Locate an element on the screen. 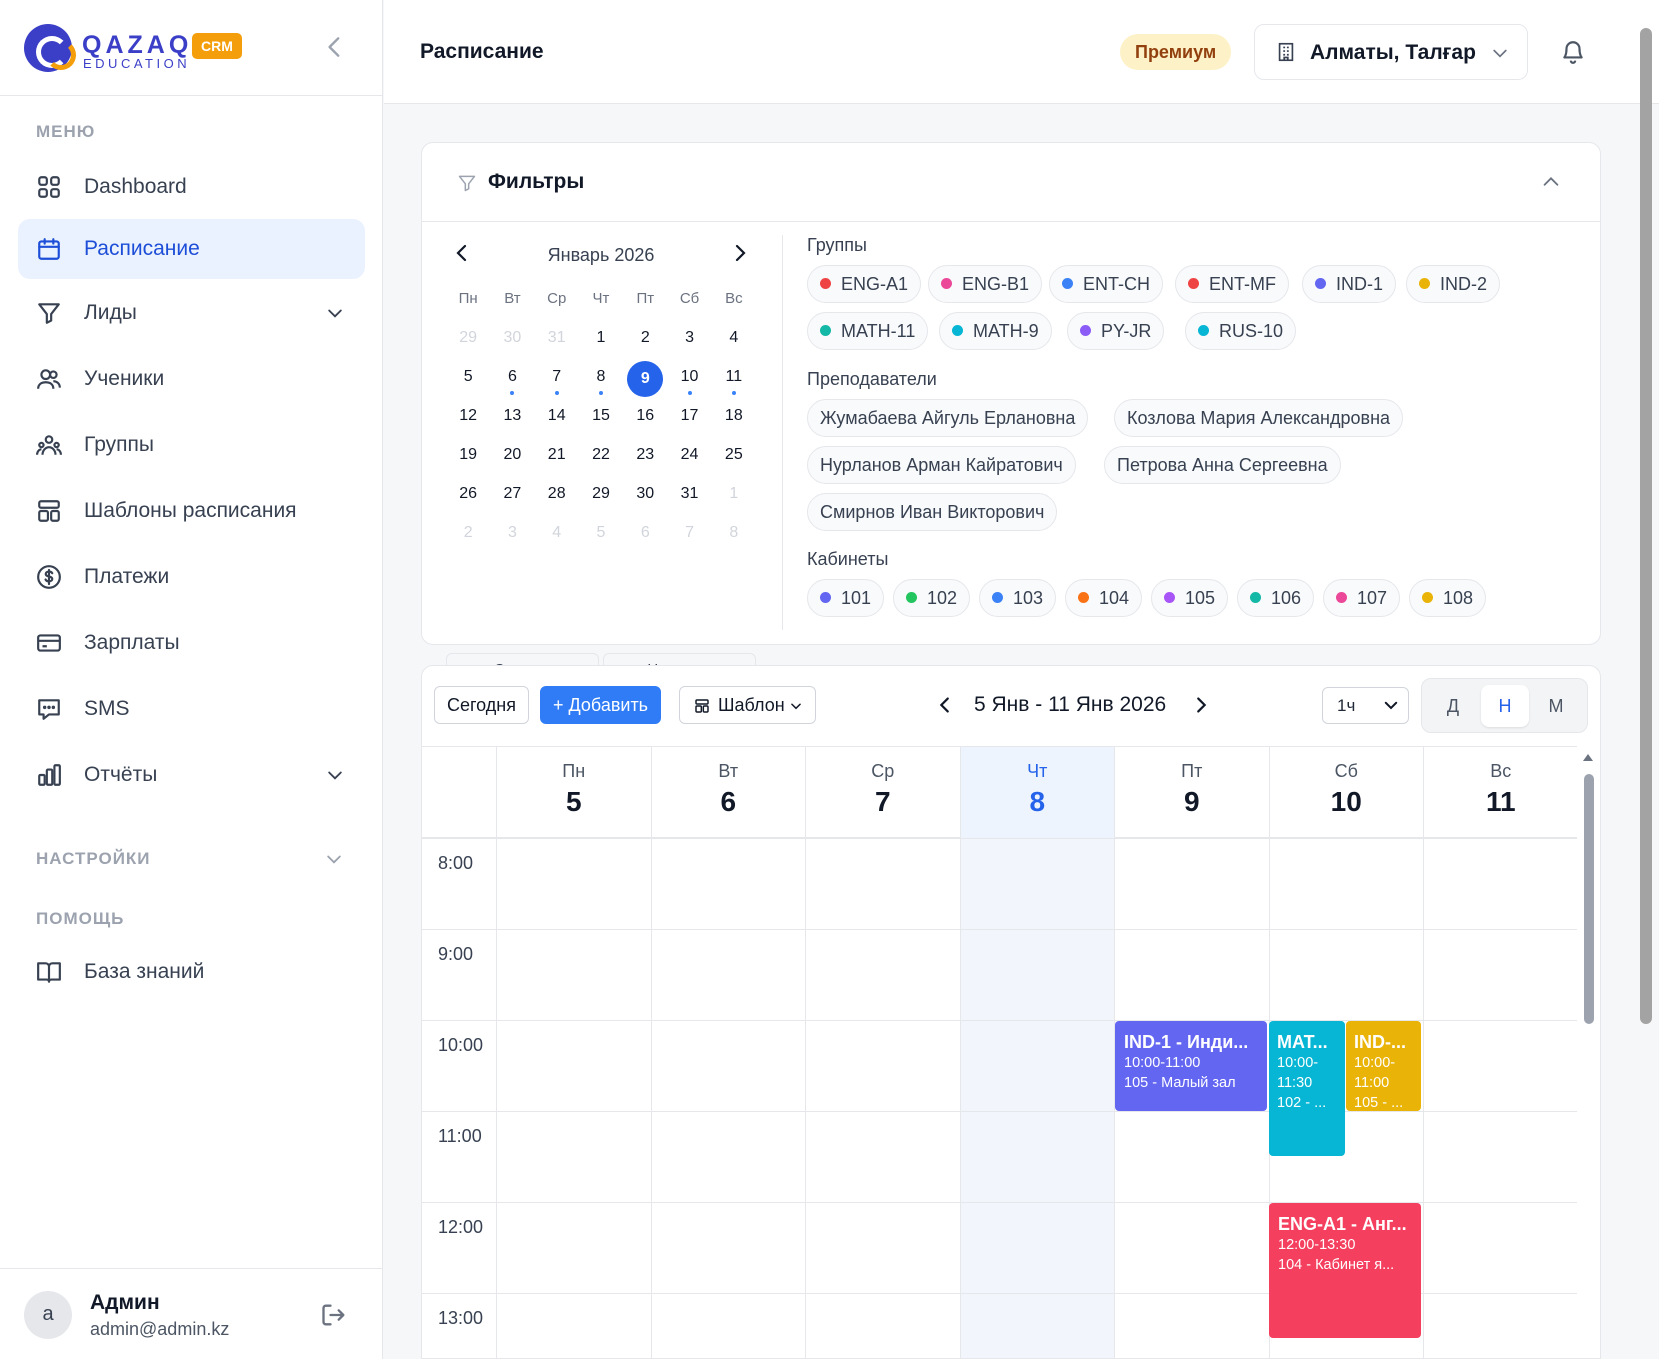 The height and width of the screenshot is (1359, 1659). sidebar-item-templates: Шаблоны расписания is located at coordinates (191, 511).